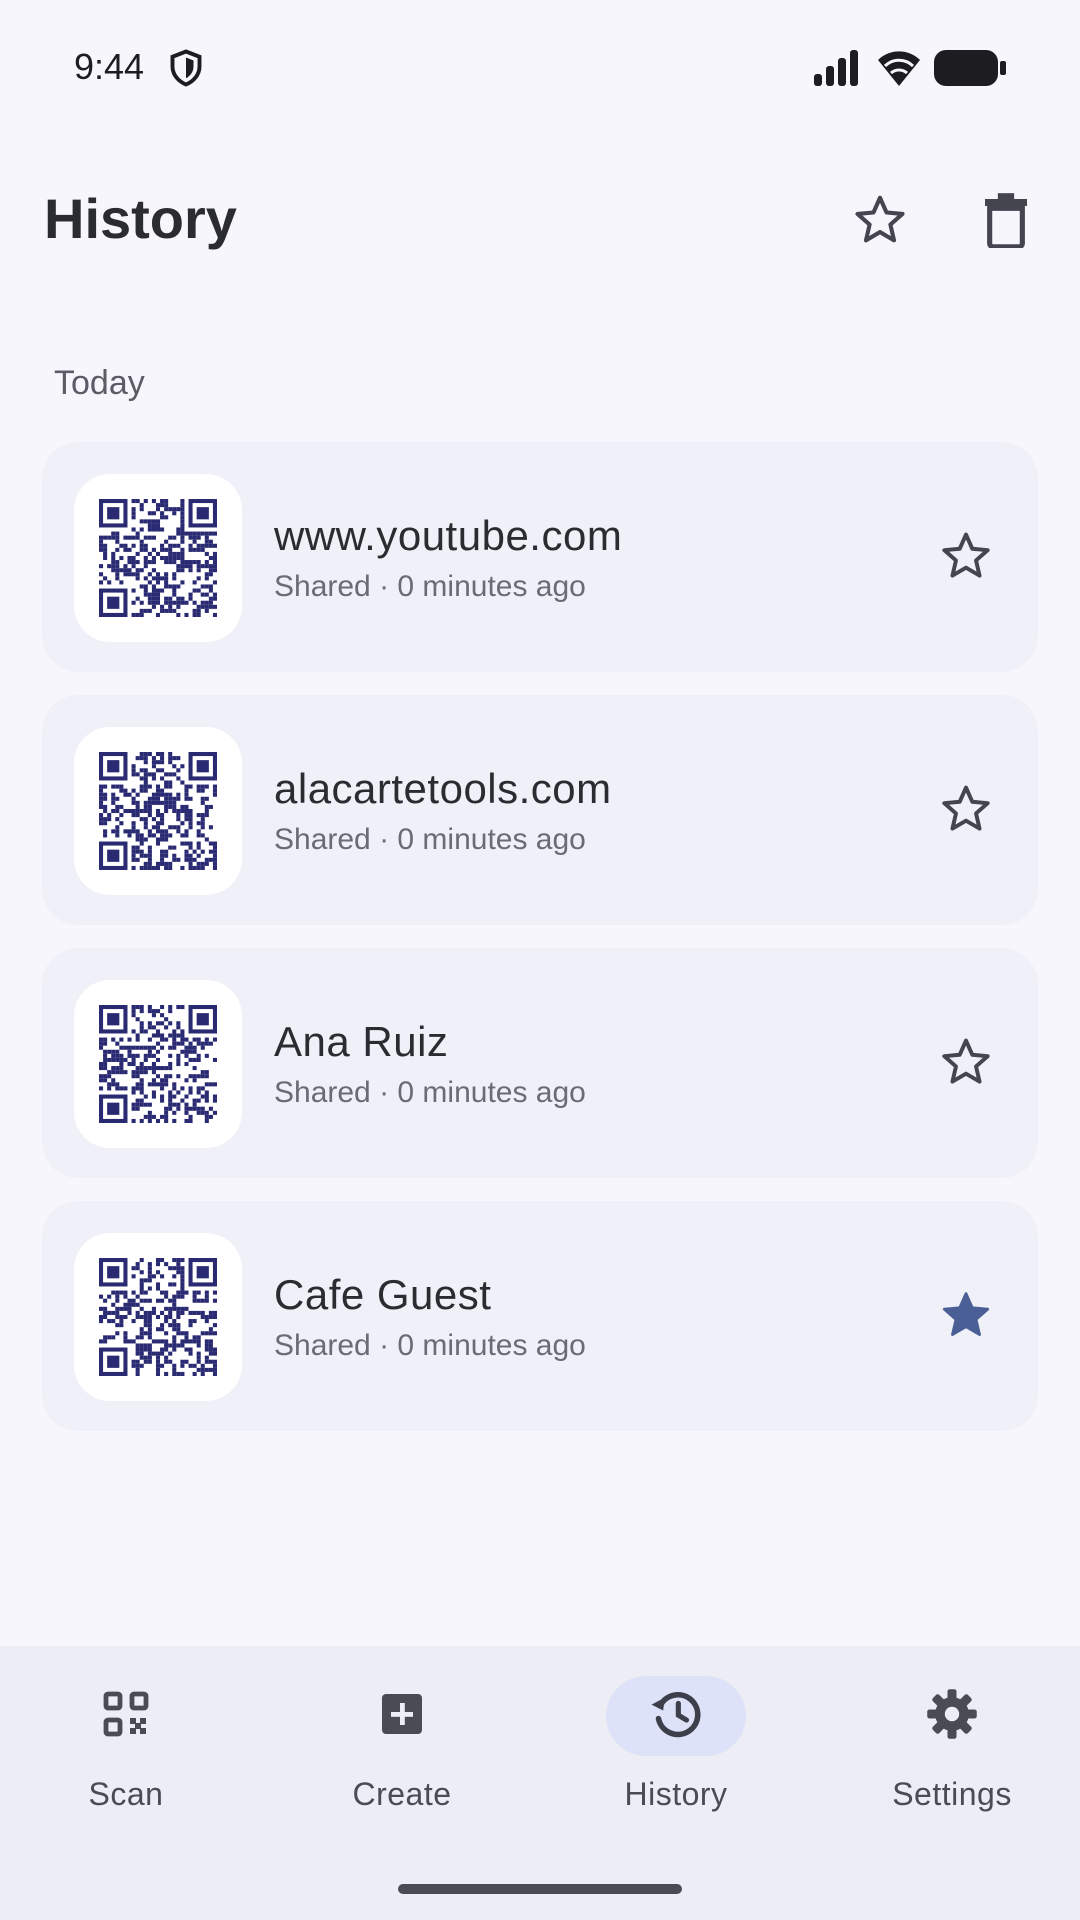 The width and height of the screenshot is (1080, 1920). I want to click on qr-scan-icon, so click(126, 1716).